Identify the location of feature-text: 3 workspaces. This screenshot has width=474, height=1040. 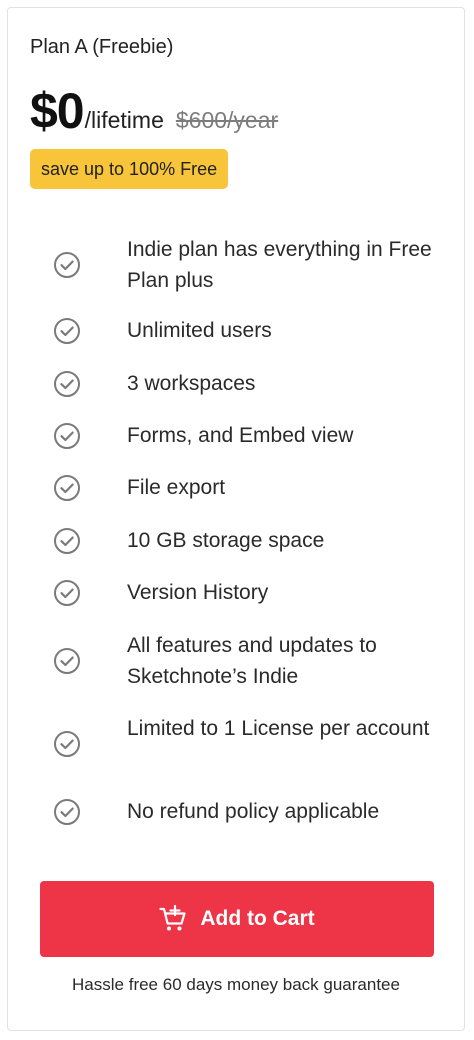
(191, 383).